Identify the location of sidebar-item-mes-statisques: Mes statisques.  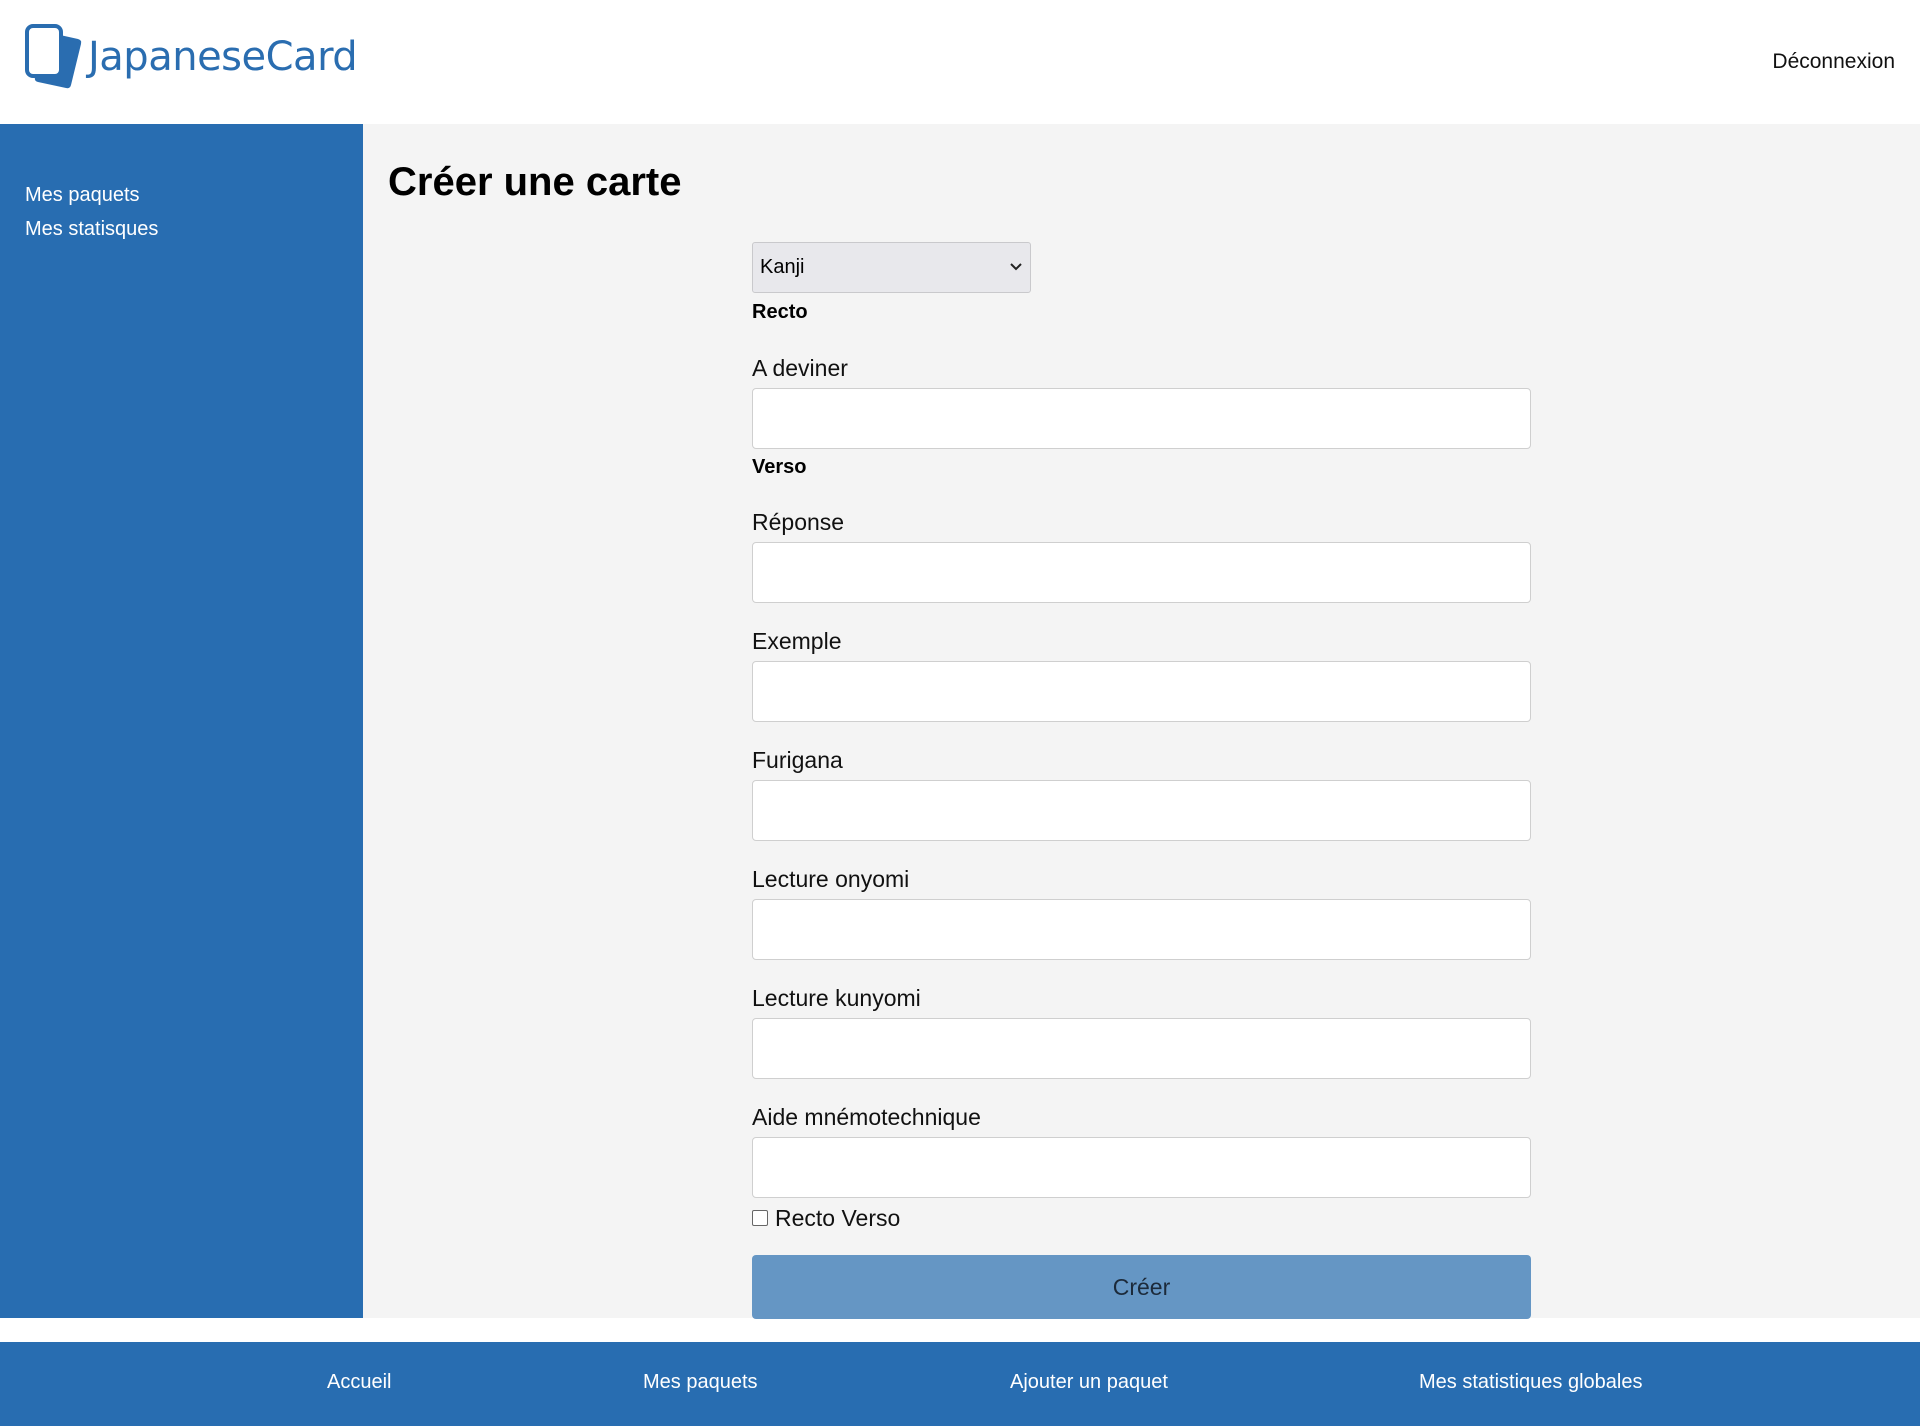
(181, 229).